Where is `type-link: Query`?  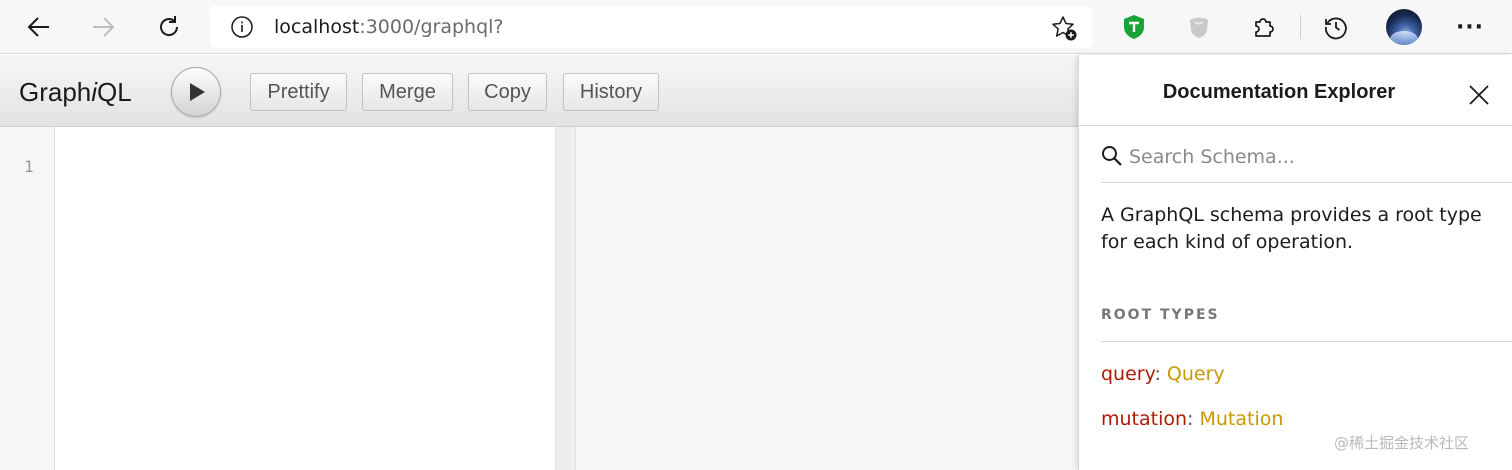 type-link: Query is located at coordinates (1196, 374).